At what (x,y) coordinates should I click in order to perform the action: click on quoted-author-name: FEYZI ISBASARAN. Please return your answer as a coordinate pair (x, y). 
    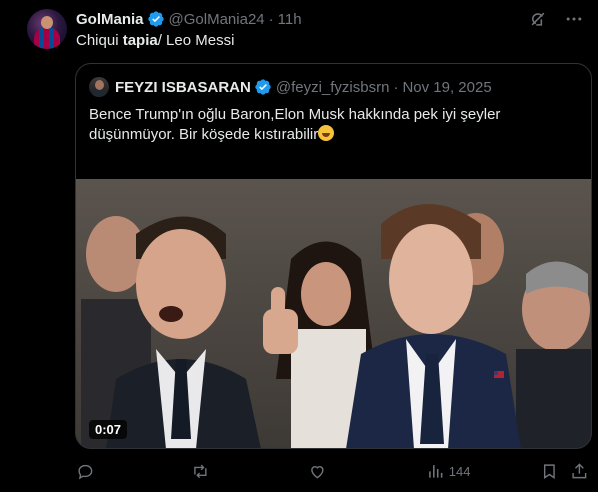
    Looking at the image, I should click on (183, 87).